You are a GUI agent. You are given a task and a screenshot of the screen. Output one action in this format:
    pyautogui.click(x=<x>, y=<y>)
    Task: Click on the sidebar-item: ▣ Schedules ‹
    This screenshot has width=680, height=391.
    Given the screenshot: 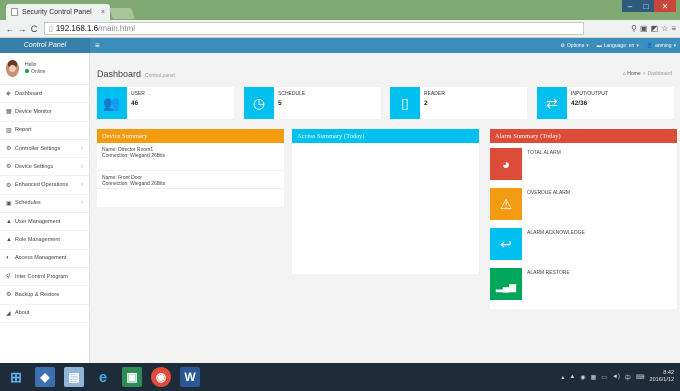 What is the action you would take?
    pyautogui.click(x=44, y=204)
    